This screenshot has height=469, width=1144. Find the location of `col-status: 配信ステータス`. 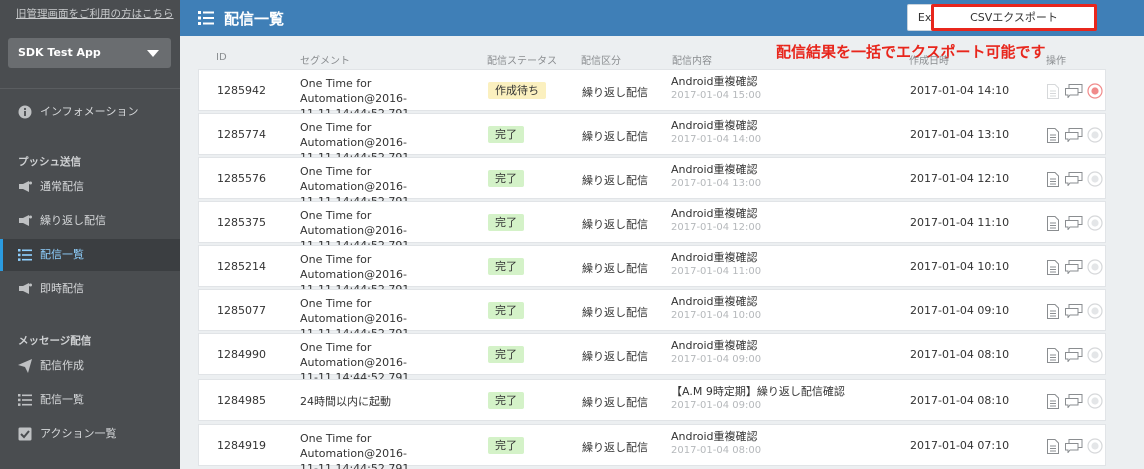

col-status: 配信ステータス is located at coordinates (522, 61).